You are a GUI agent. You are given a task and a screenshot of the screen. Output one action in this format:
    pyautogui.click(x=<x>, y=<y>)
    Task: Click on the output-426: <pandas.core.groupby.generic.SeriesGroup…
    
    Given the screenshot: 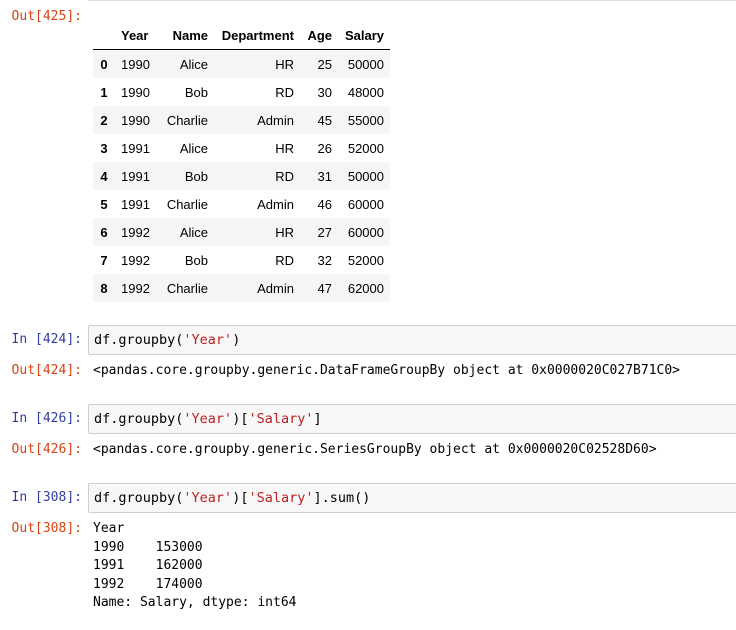 What is the action you would take?
    pyautogui.click(x=375, y=449)
    